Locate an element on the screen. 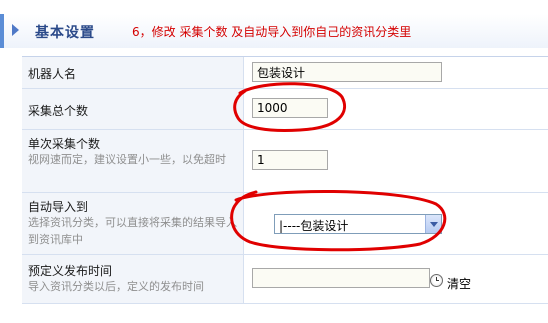 Image resolution: width=548 pixels, height=323 pixels. clock-icon is located at coordinates (436, 280).